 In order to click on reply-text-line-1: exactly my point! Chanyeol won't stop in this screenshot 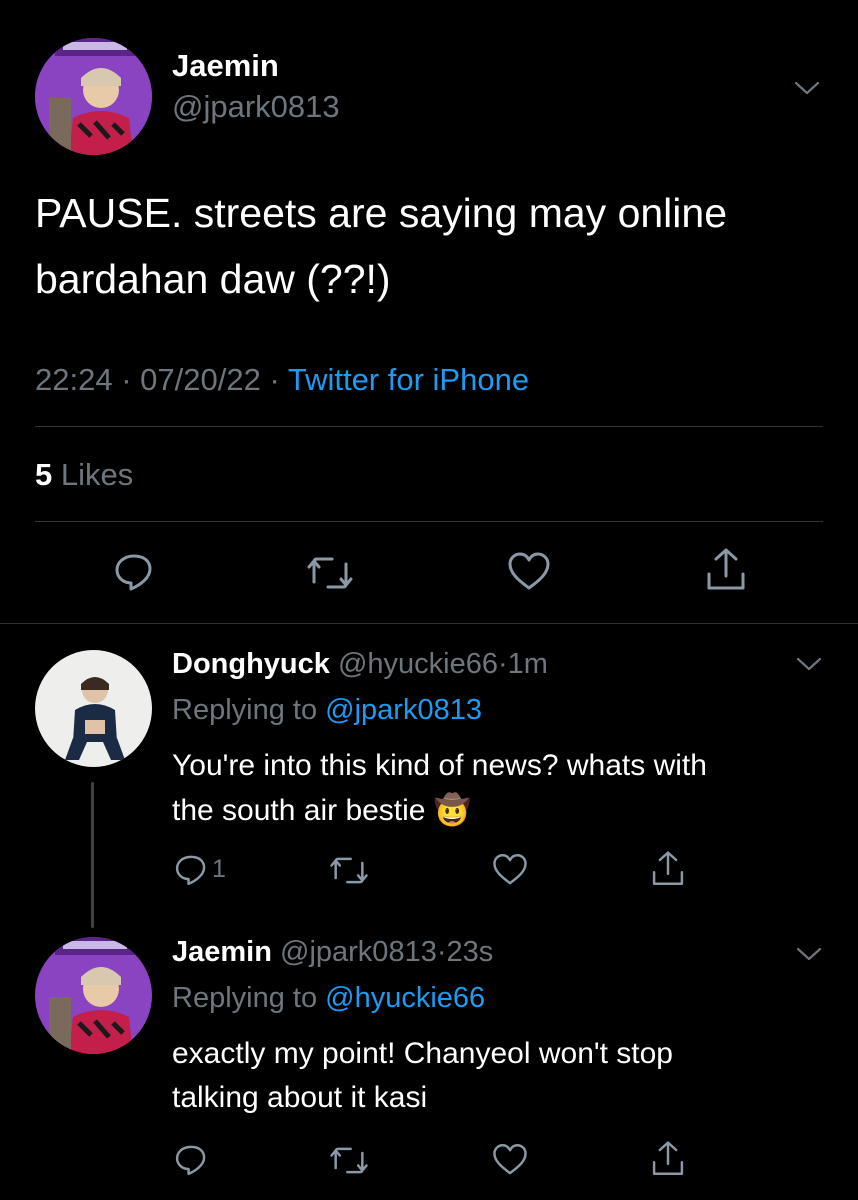, I will do `click(422, 1053)`.